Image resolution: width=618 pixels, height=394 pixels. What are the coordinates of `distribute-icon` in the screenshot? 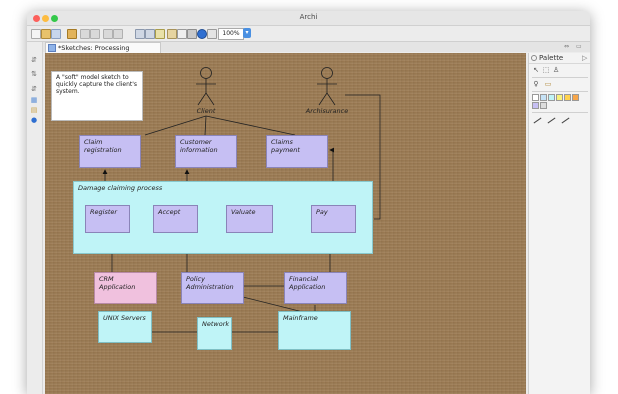 It's located at (150, 34).